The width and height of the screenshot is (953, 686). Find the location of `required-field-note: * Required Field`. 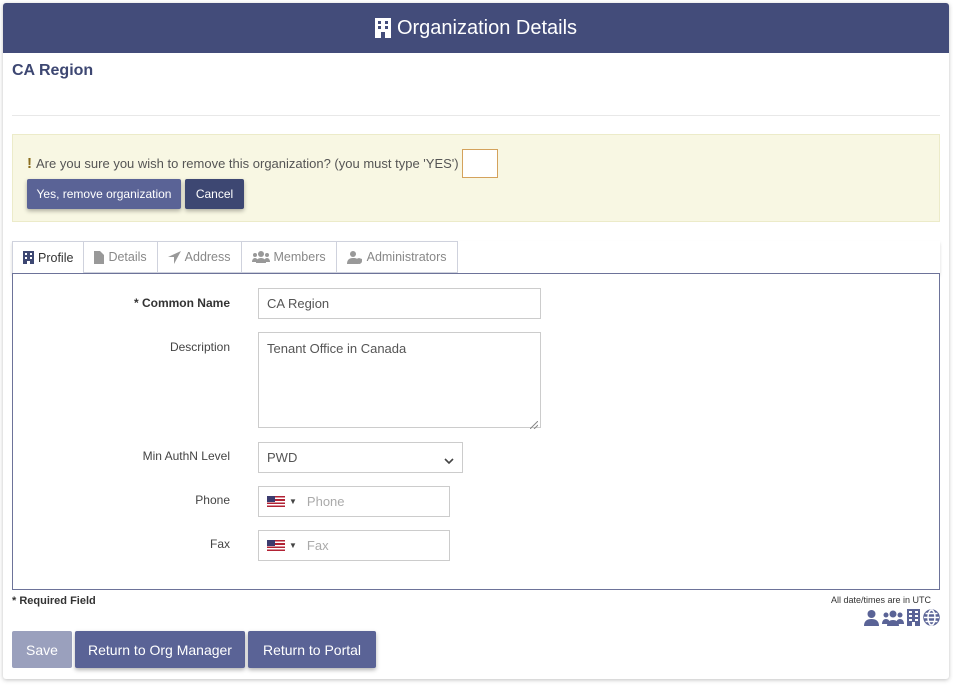

required-field-note: * Required Field is located at coordinates (54, 601).